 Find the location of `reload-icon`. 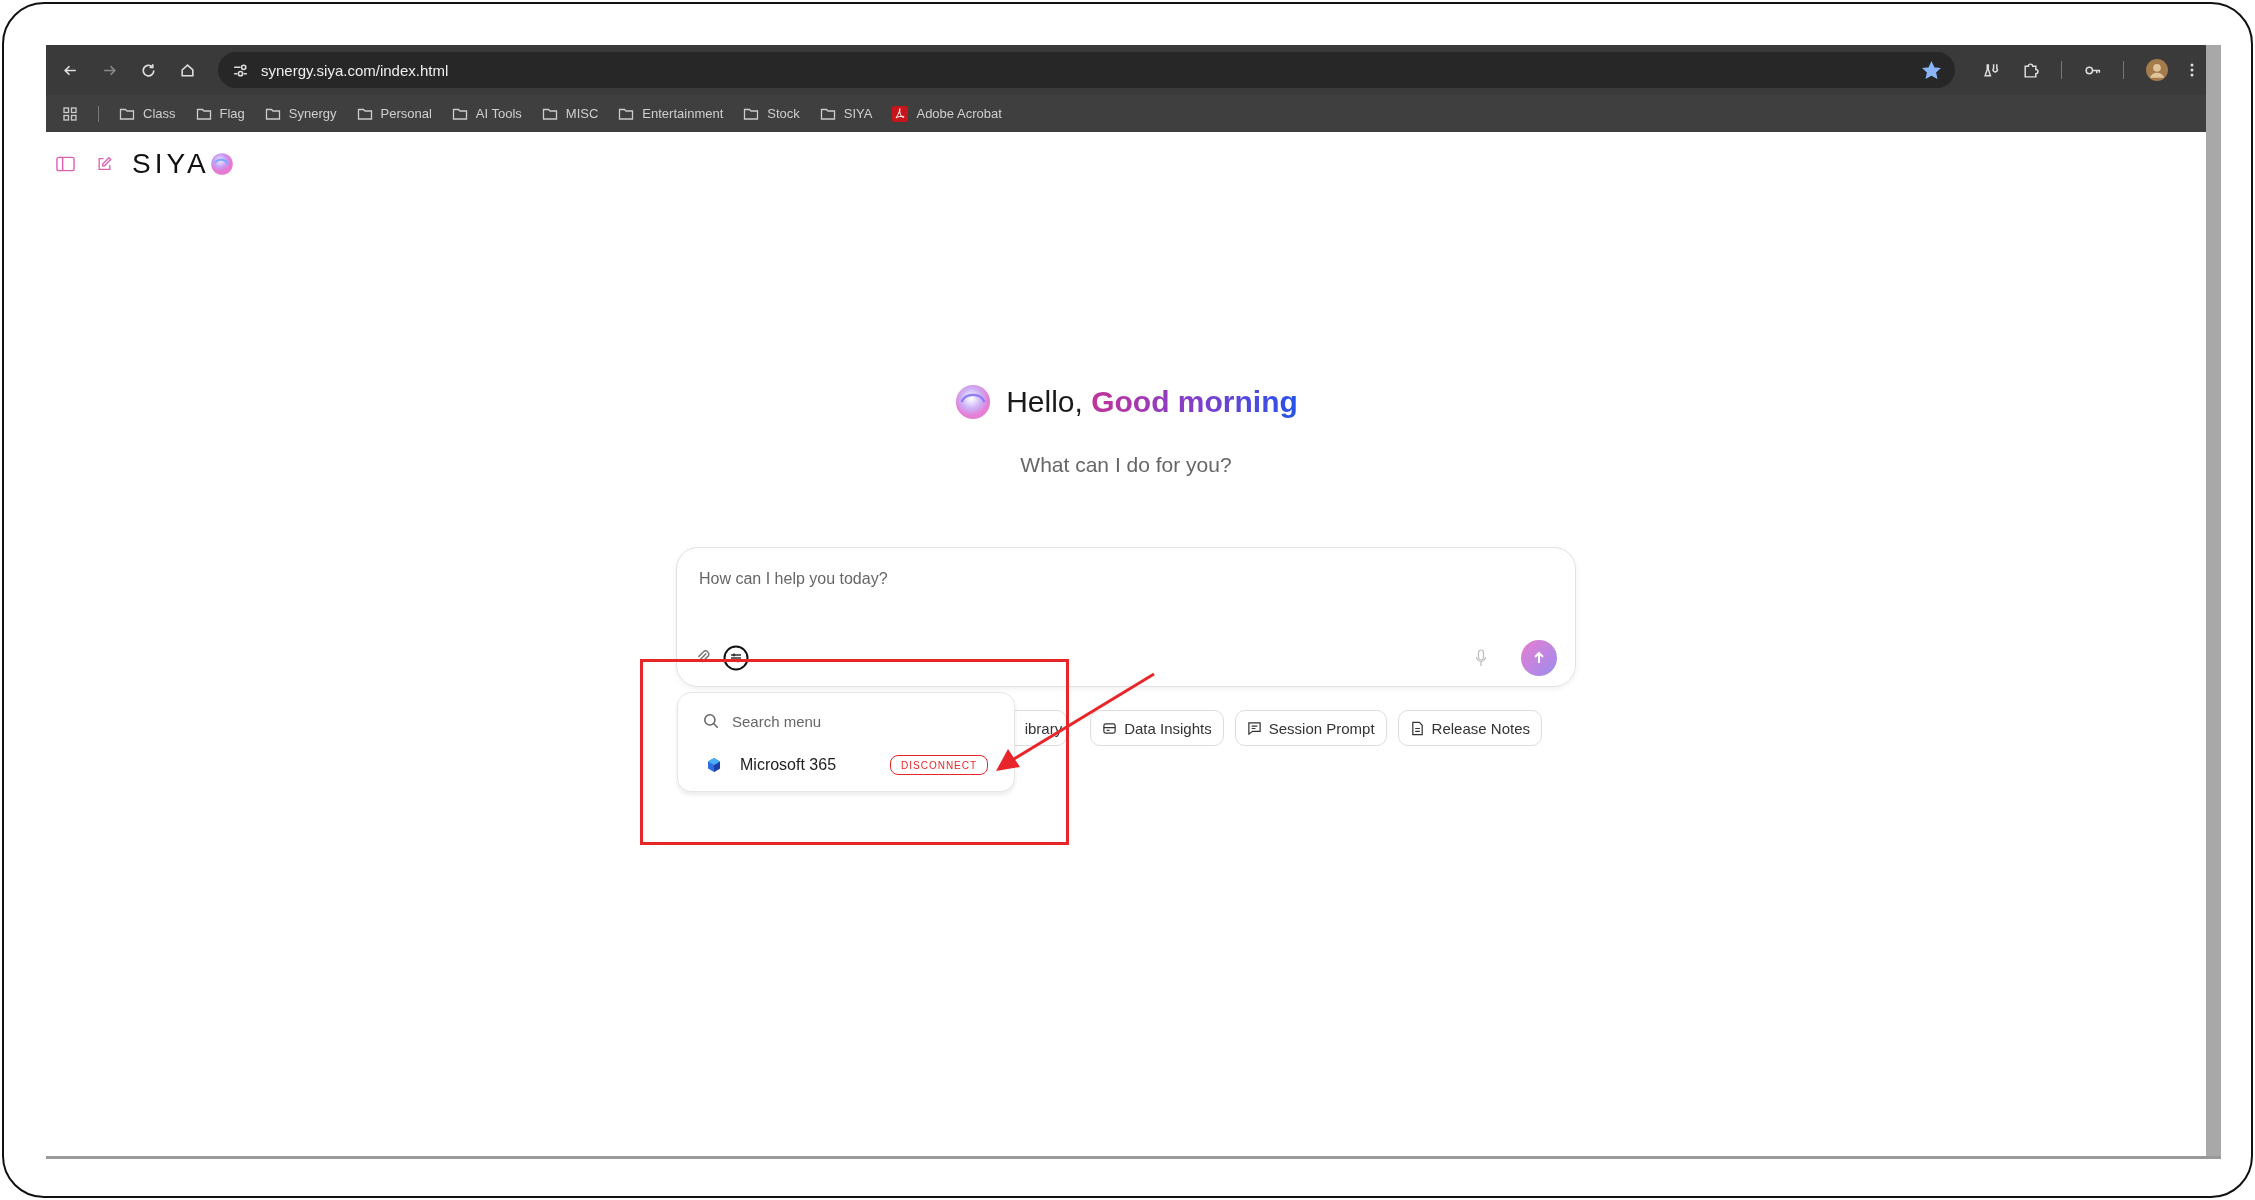

reload-icon is located at coordinates (148, 70).